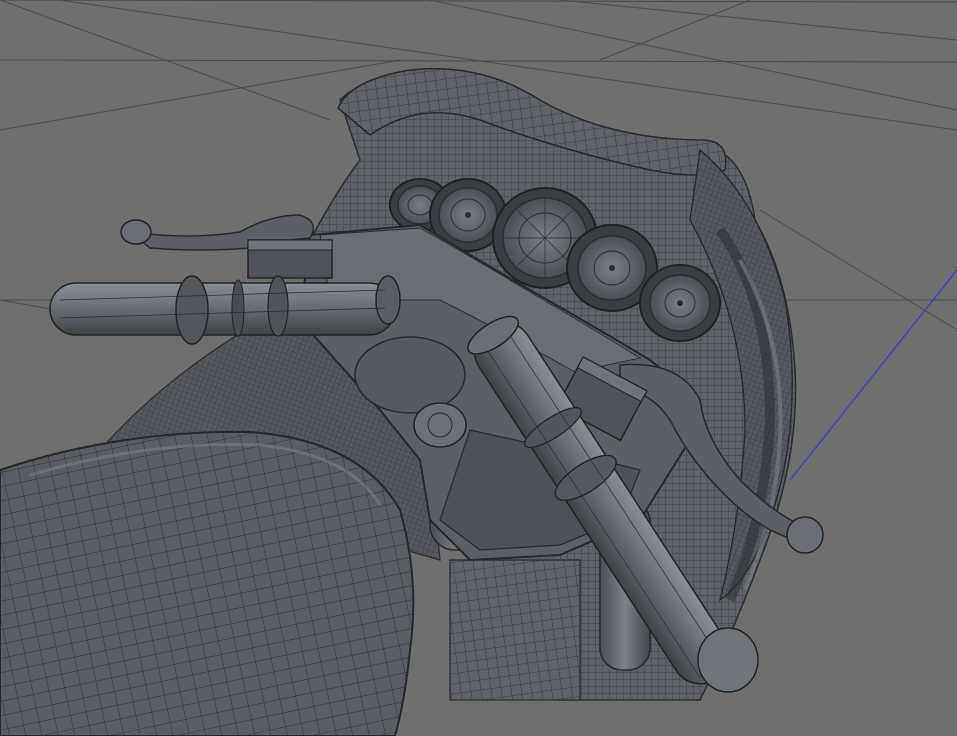 The image size is (957, 736). Describe the element at coordinates (225, 310) in the screenshot. I see `left-handlebar-grip` at that location.